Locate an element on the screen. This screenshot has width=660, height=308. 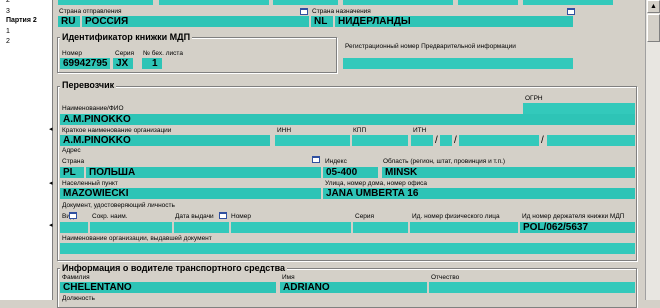
doc-number-label: Номер is located at coordinates (241, 216).